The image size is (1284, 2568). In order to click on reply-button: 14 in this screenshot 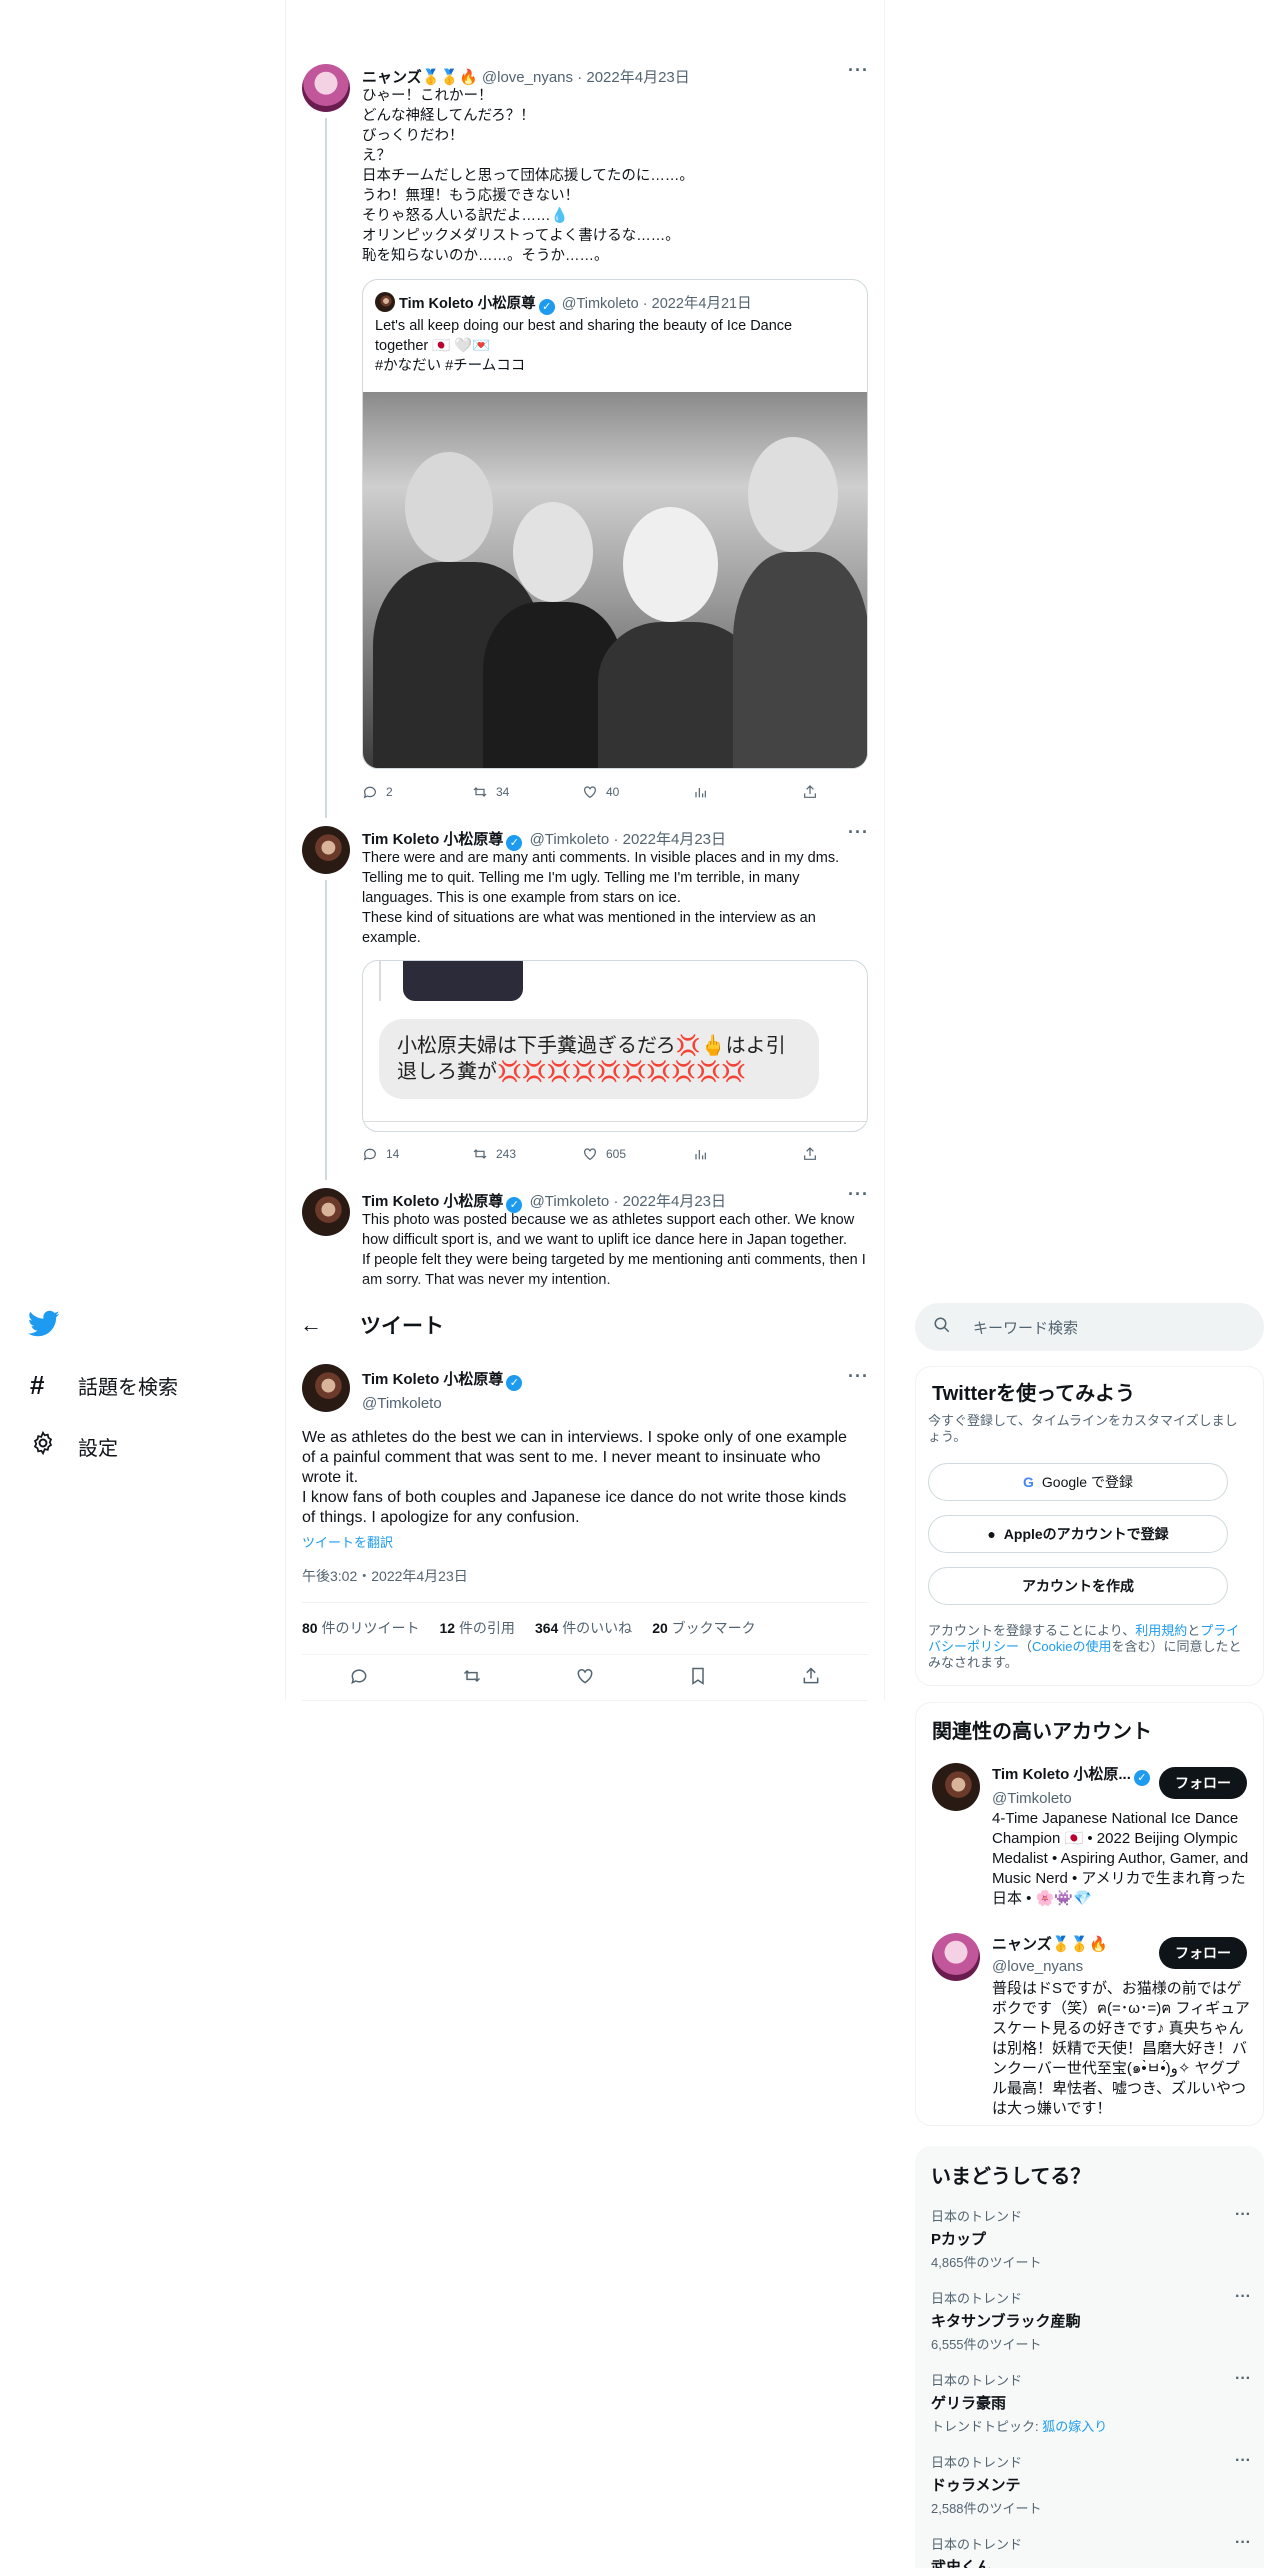, I will do `click(397, 1154)`.